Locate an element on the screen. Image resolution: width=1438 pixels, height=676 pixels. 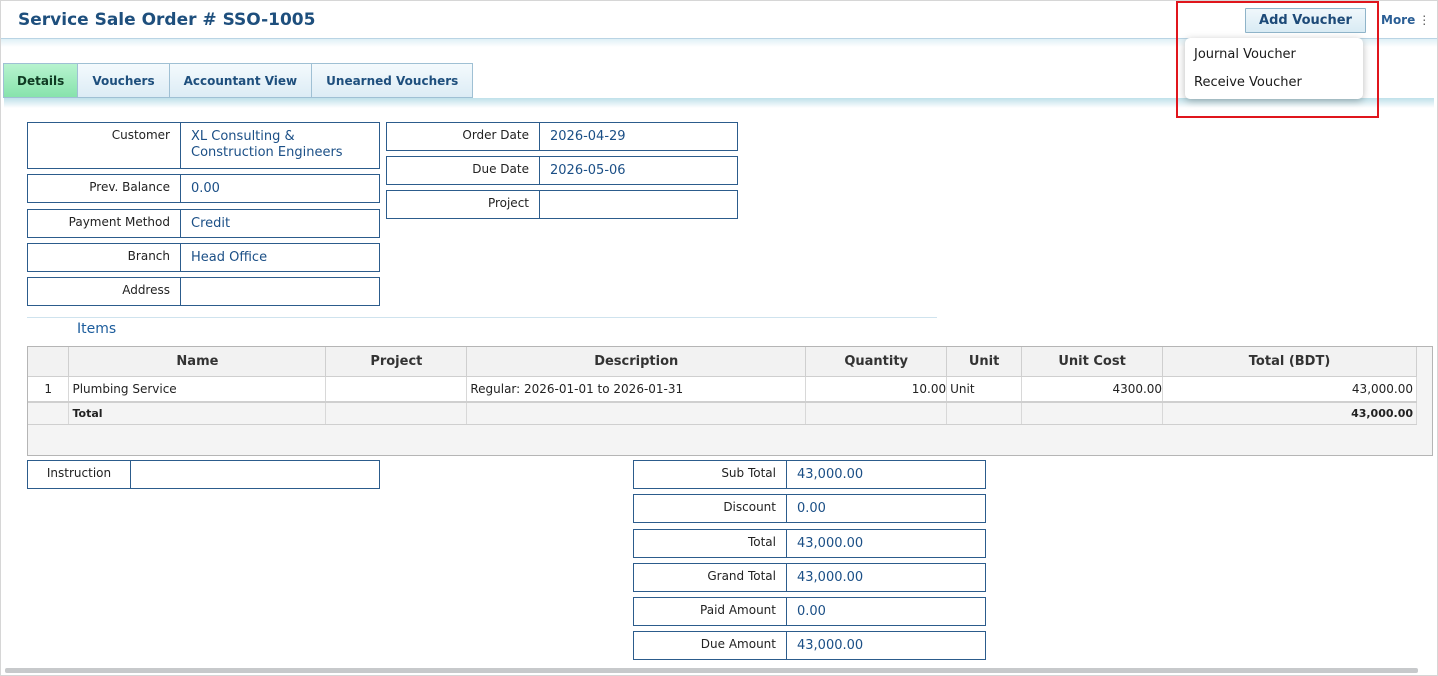
branch-value: Head Office is located at coordinates (229, 257).